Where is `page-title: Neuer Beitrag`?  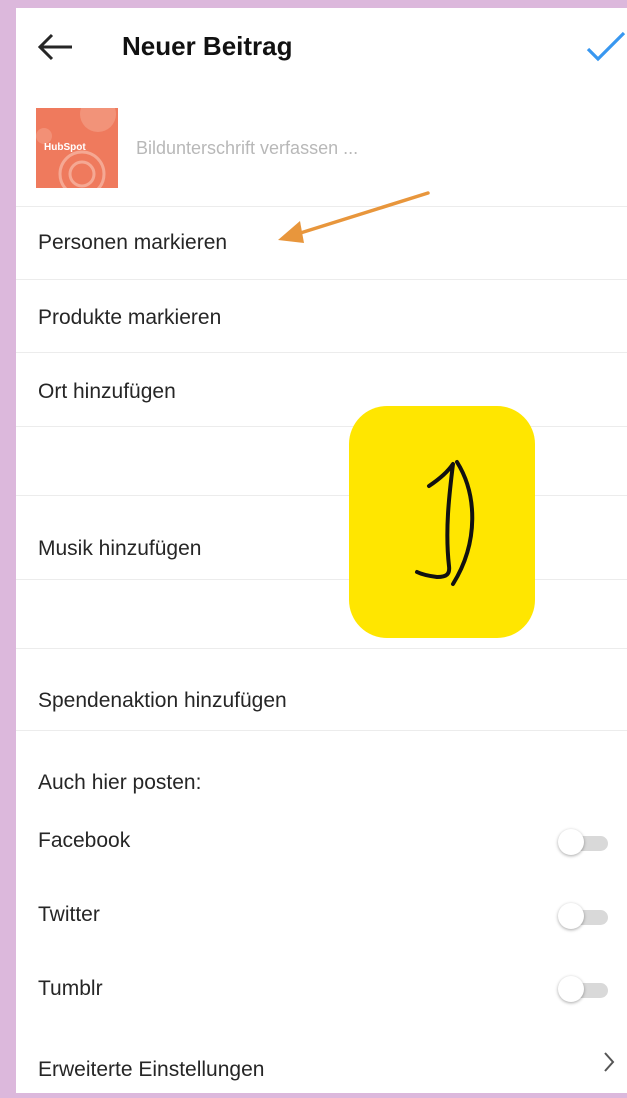 page-title: Neuer Beitrag is located at coordinates (207, 46).